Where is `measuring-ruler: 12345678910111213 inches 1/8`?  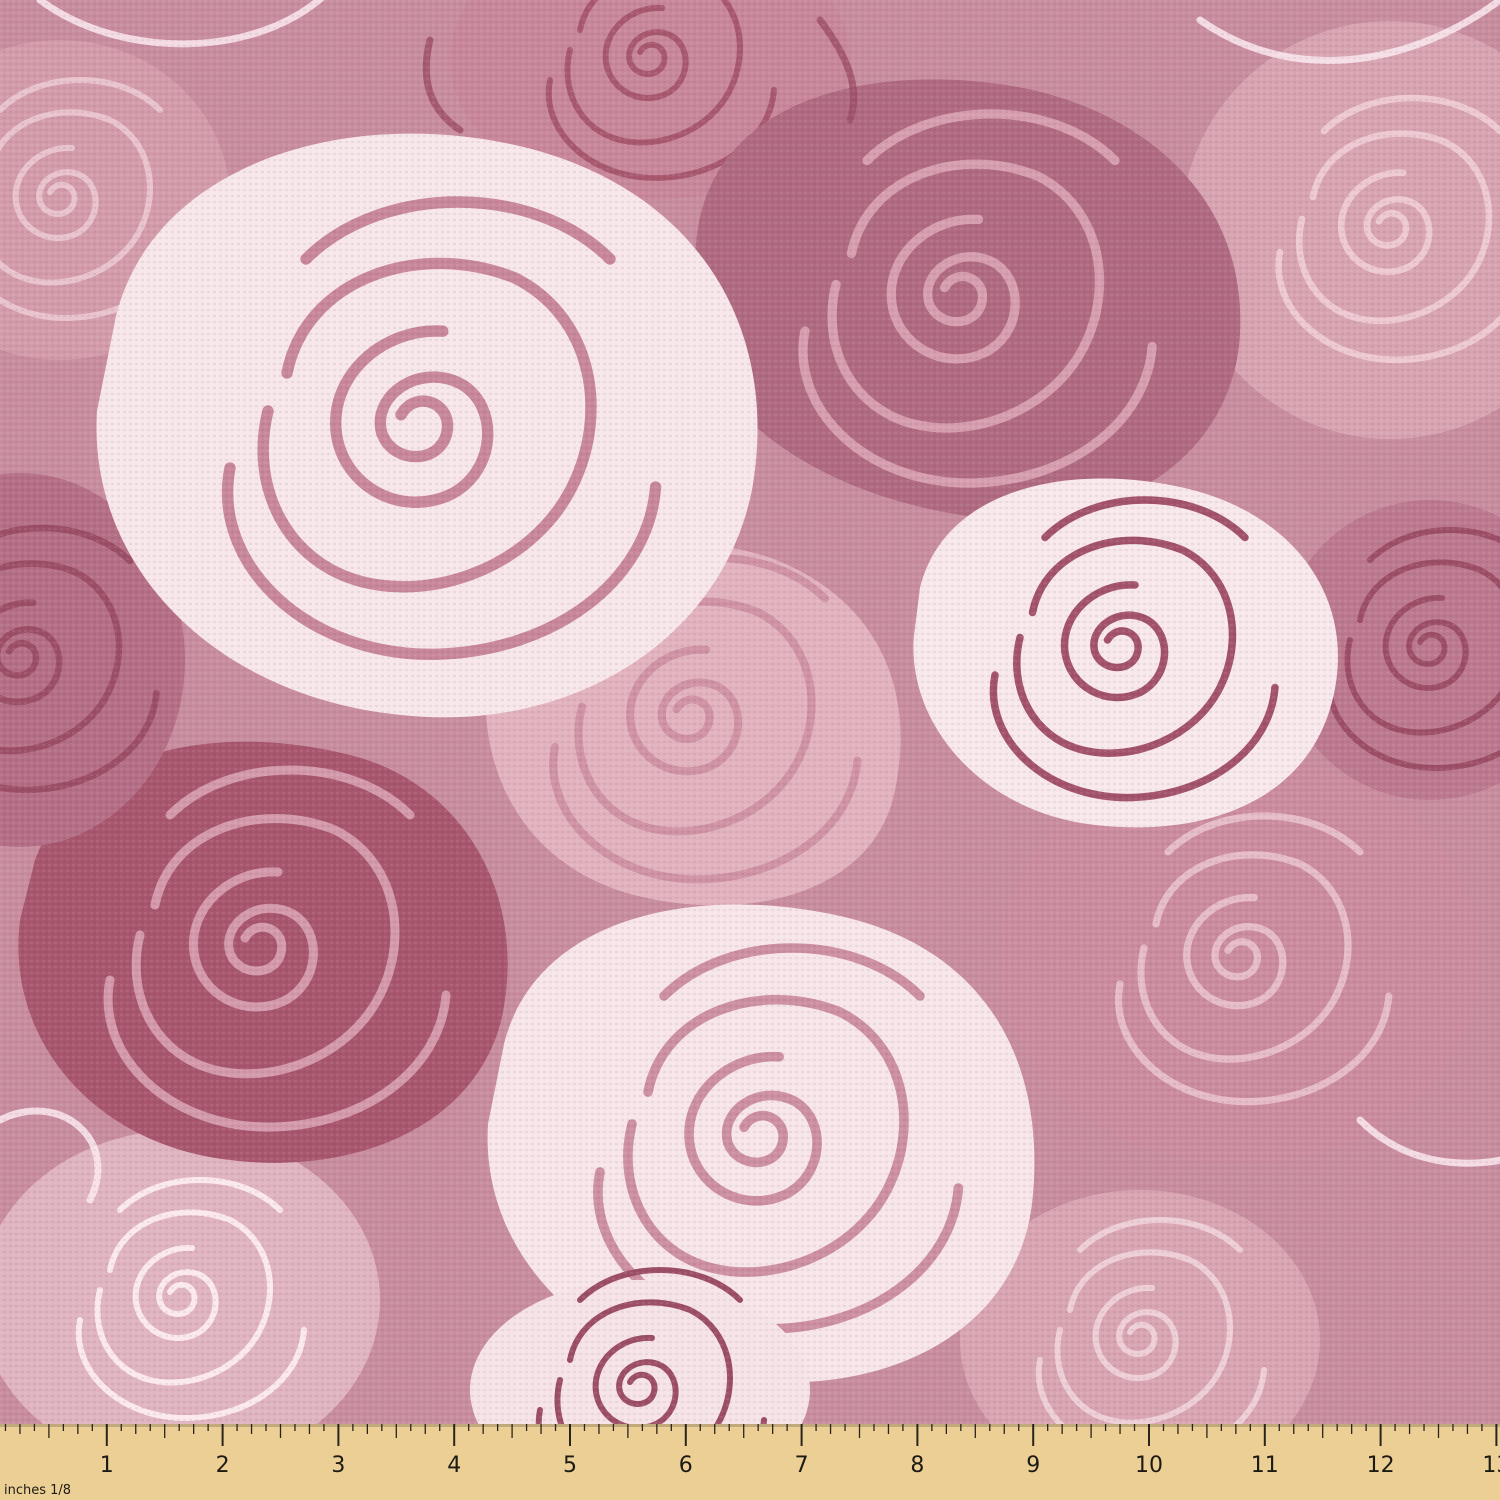
measuring-ruler: 12345678910111213 inches 1/8 is located at coordinates (750, 1462).